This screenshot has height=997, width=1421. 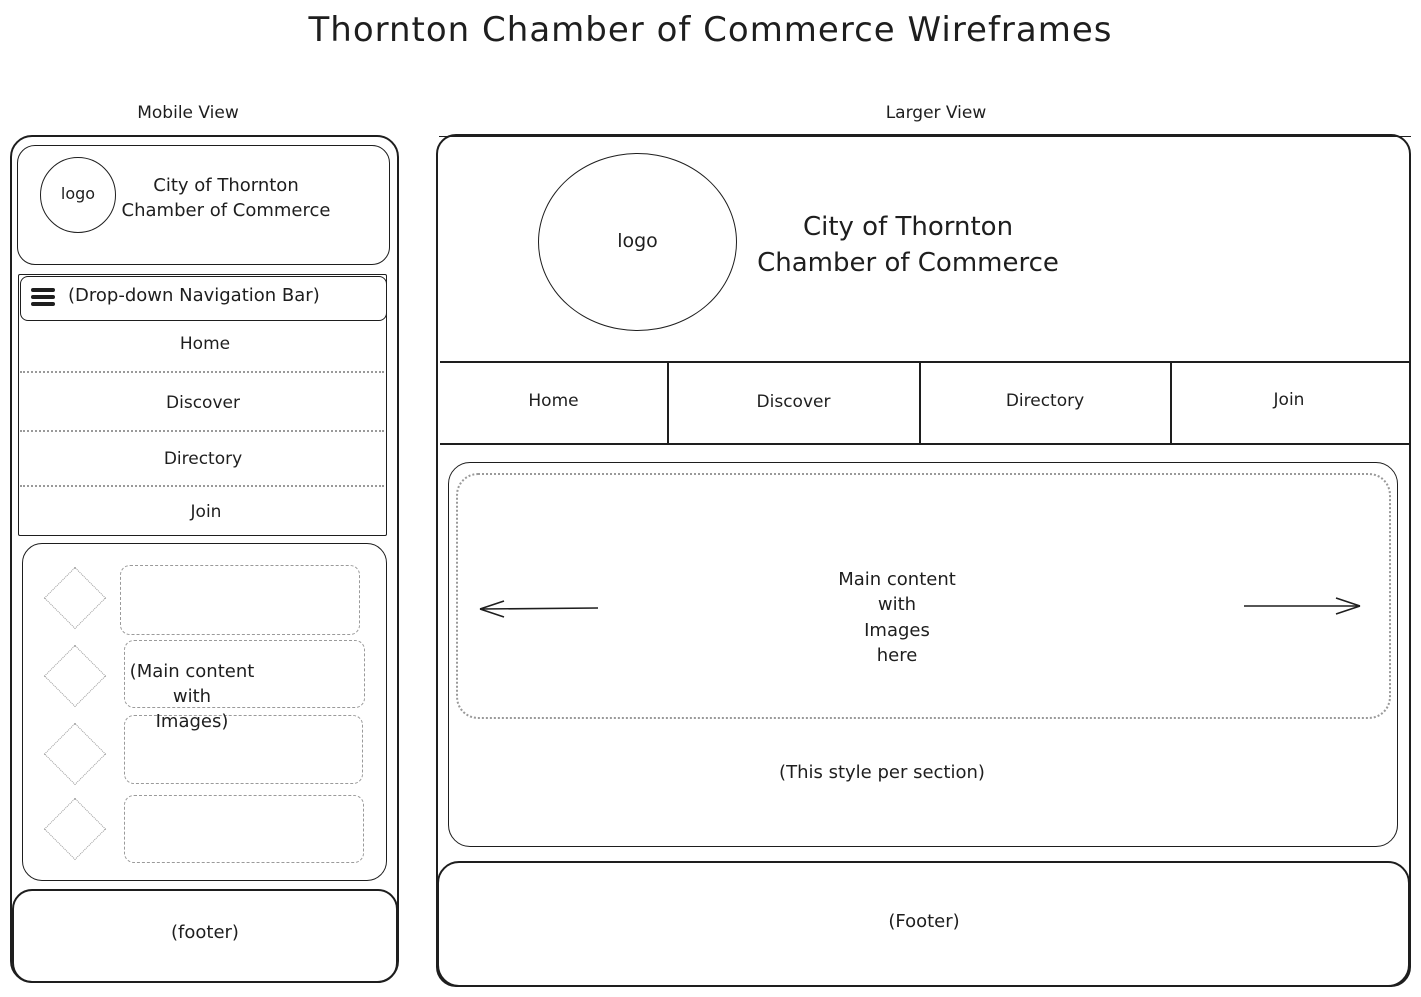 What do you see at coordinates (924, 444) in the screenshot?
I see `nav-bar-bottom-line` at bounding box center [924, 444].